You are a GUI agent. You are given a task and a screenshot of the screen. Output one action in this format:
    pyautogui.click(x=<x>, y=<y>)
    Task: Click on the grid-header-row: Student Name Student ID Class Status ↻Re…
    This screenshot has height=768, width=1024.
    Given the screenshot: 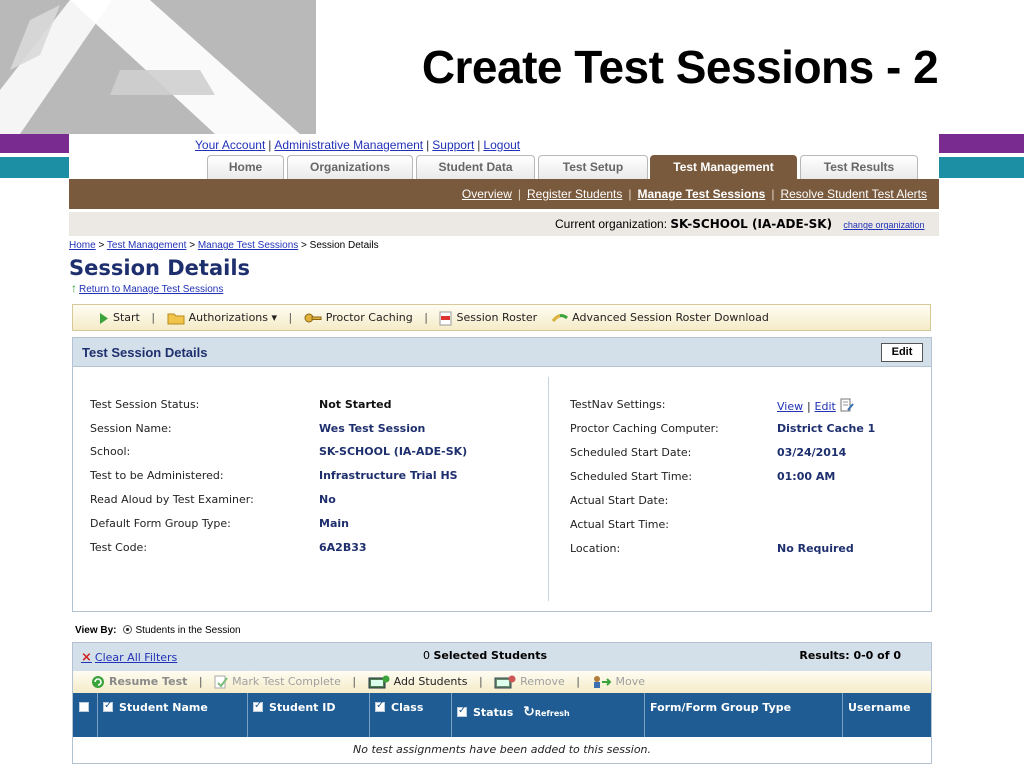 What is the action you would take?
    pyautogui.click(x=502, y=715)
    